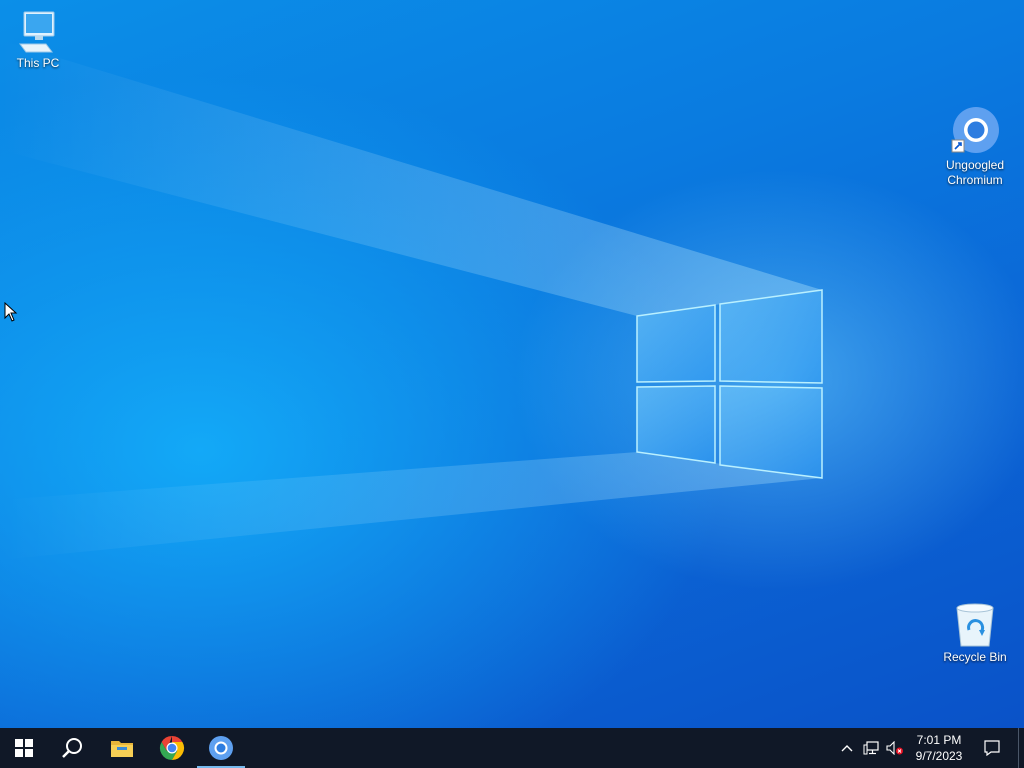  I want to click on recycle-bin-label: Recycle Bin, so click(975, 657).